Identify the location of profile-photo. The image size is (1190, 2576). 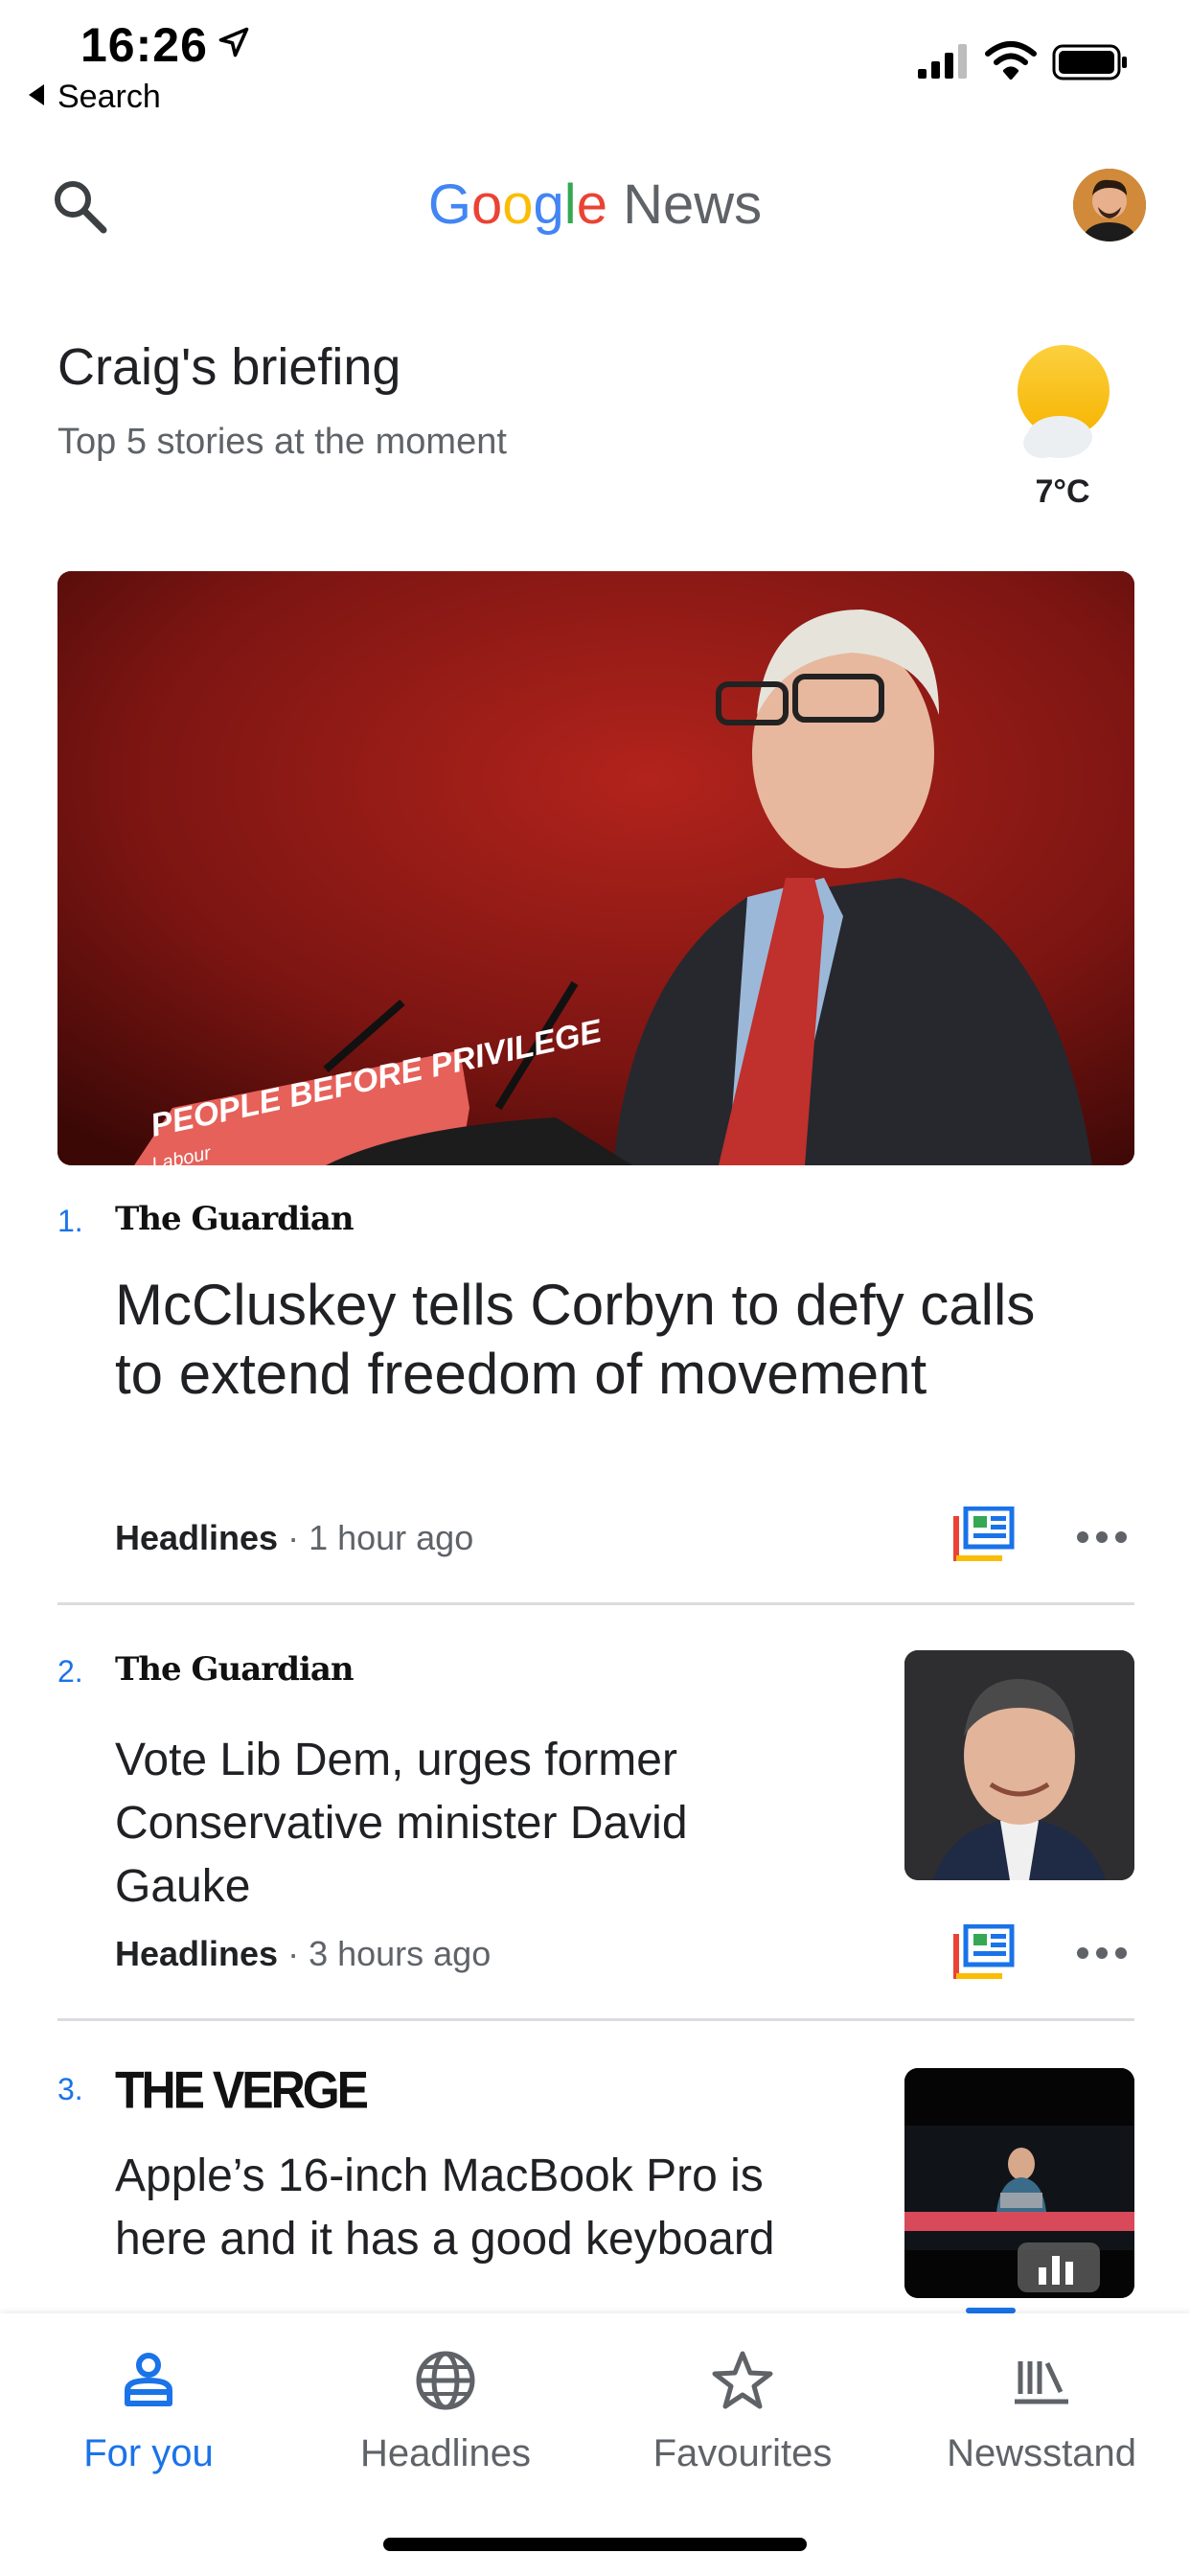
(1109, 205).